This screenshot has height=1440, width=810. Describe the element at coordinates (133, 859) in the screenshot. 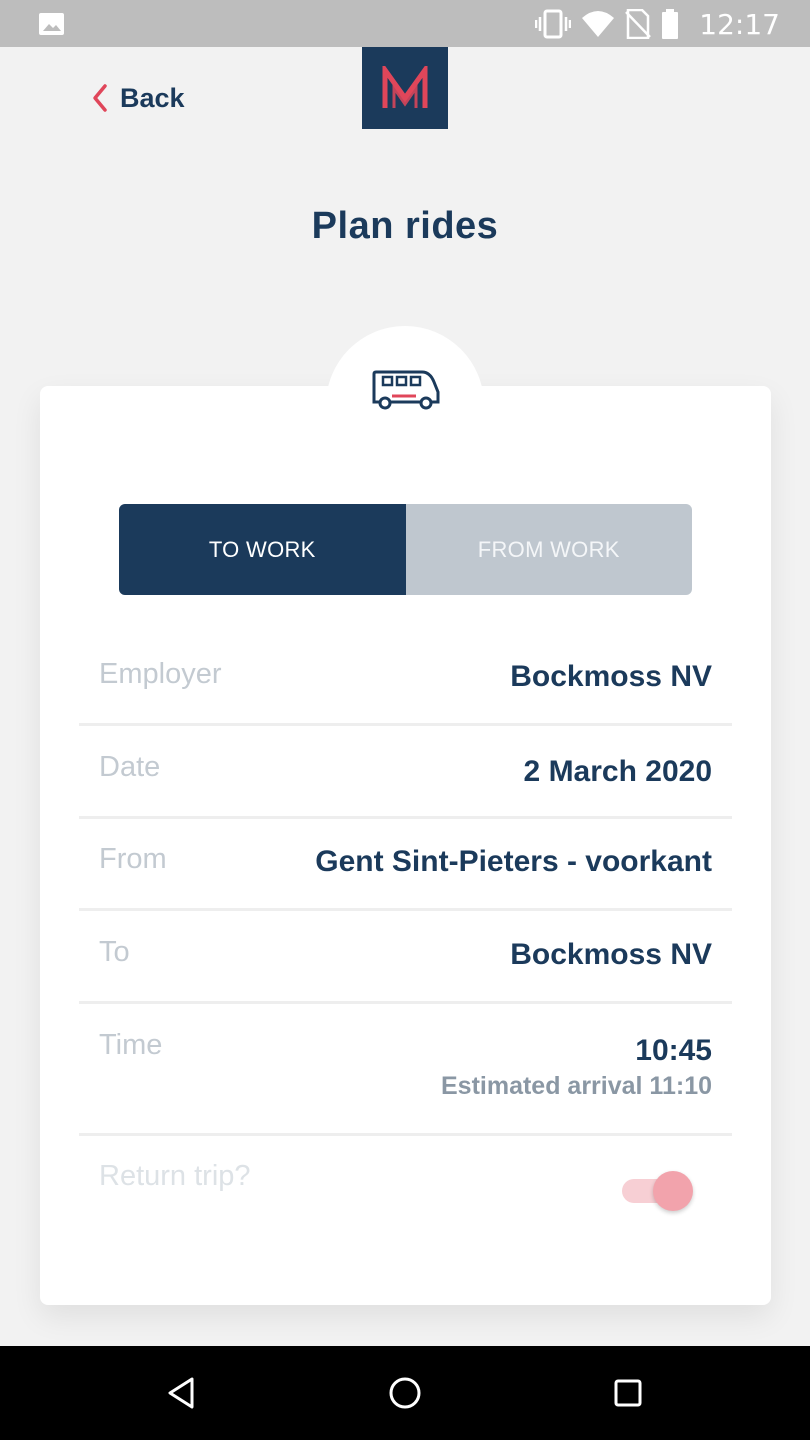

I see `from-label: From` at that location.